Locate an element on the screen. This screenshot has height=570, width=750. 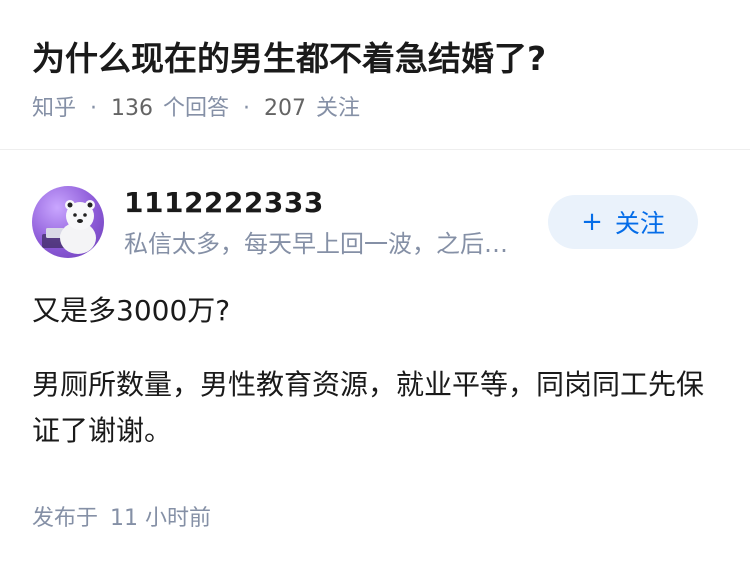
publish-time: 发布于 11 小时前 is located at coordinates (121, 519).